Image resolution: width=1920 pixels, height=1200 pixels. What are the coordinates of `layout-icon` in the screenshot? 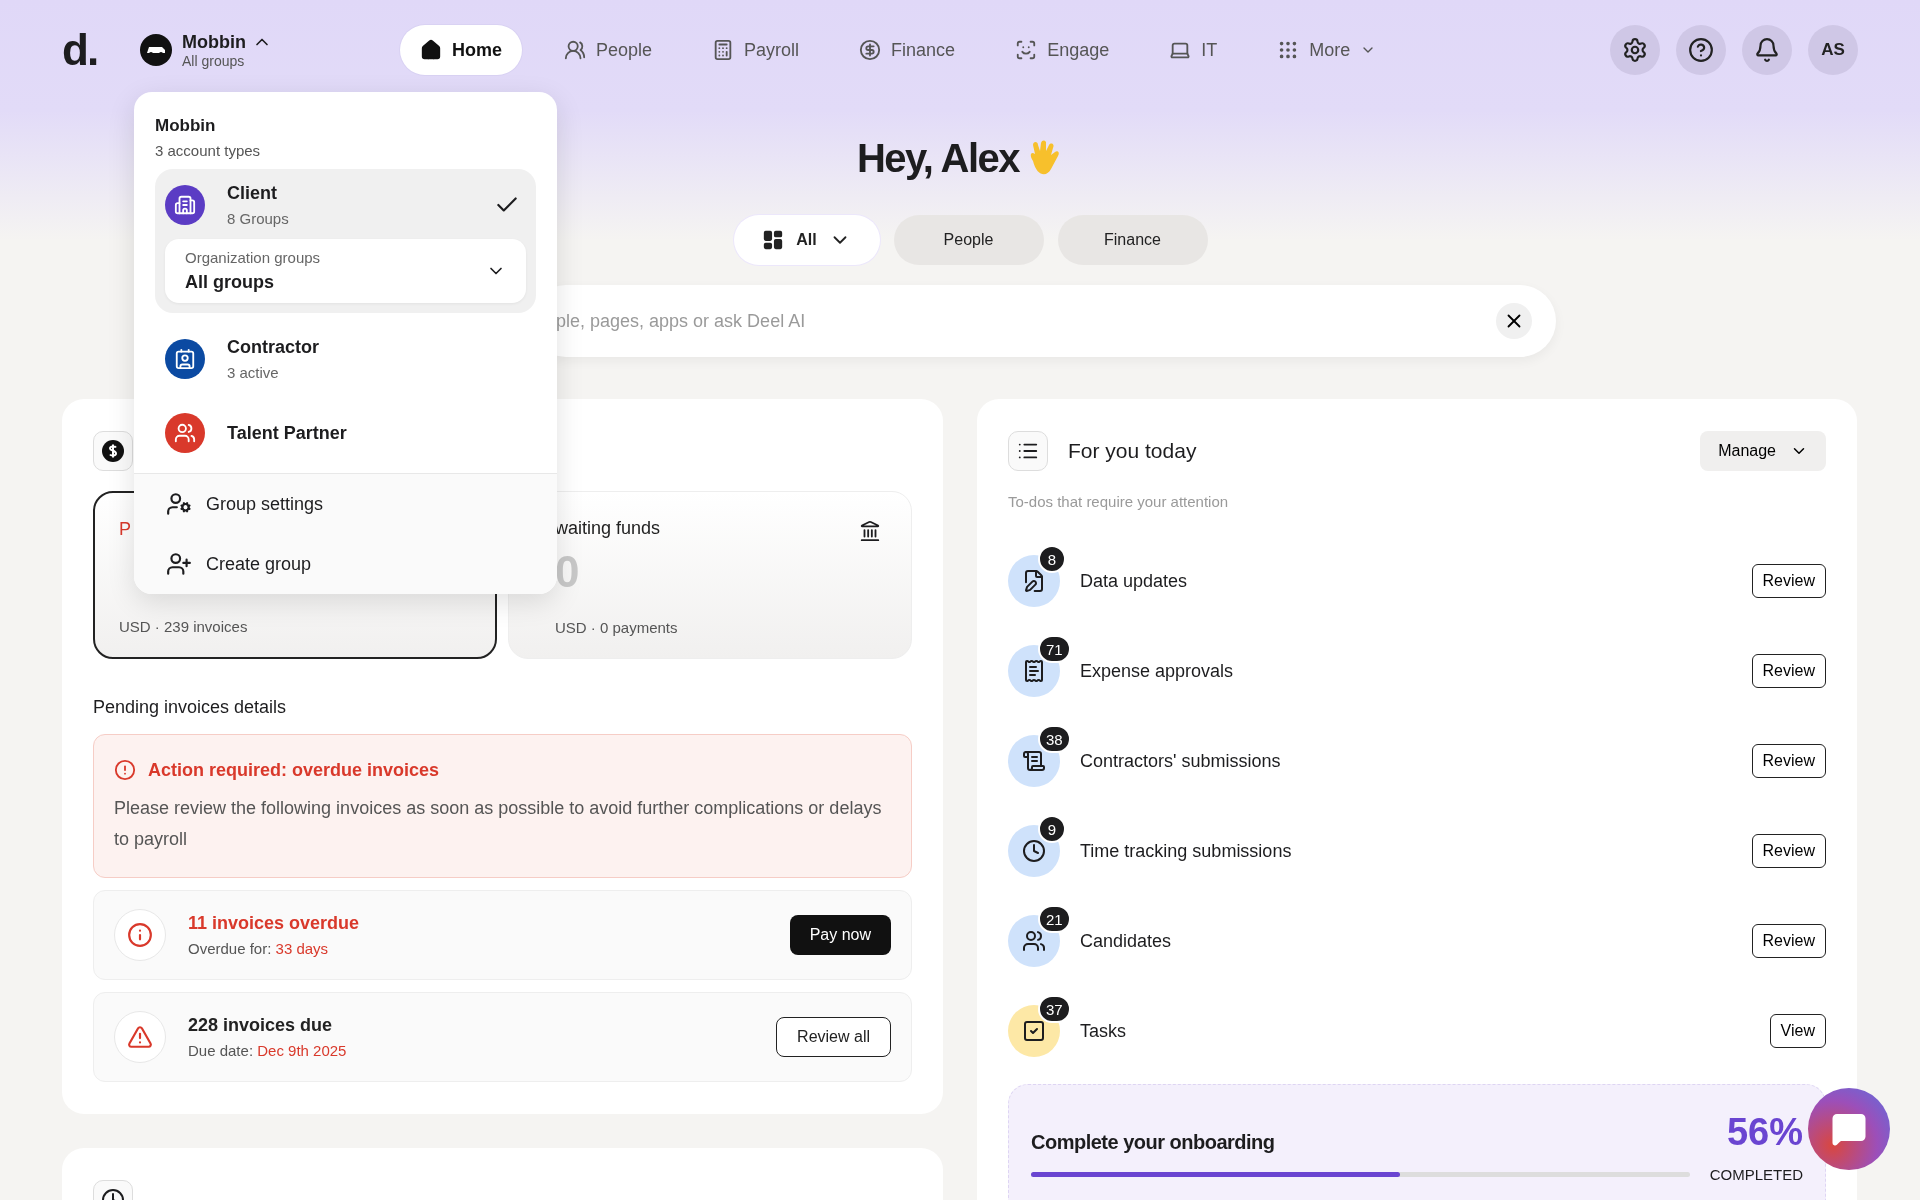 It's located at (773, 240).